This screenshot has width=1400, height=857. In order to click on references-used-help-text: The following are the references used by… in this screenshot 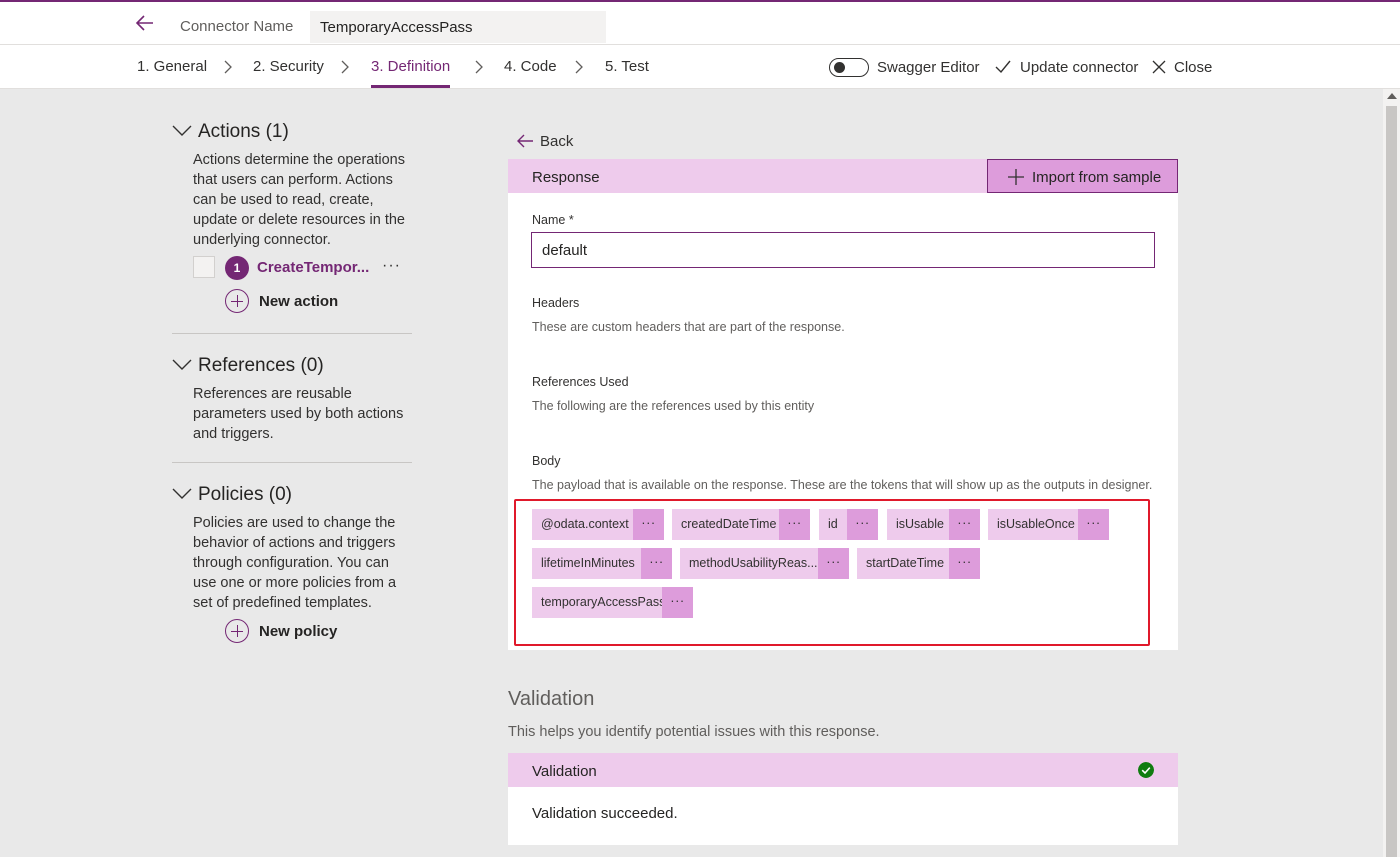, I will do `click(673, 406)`.